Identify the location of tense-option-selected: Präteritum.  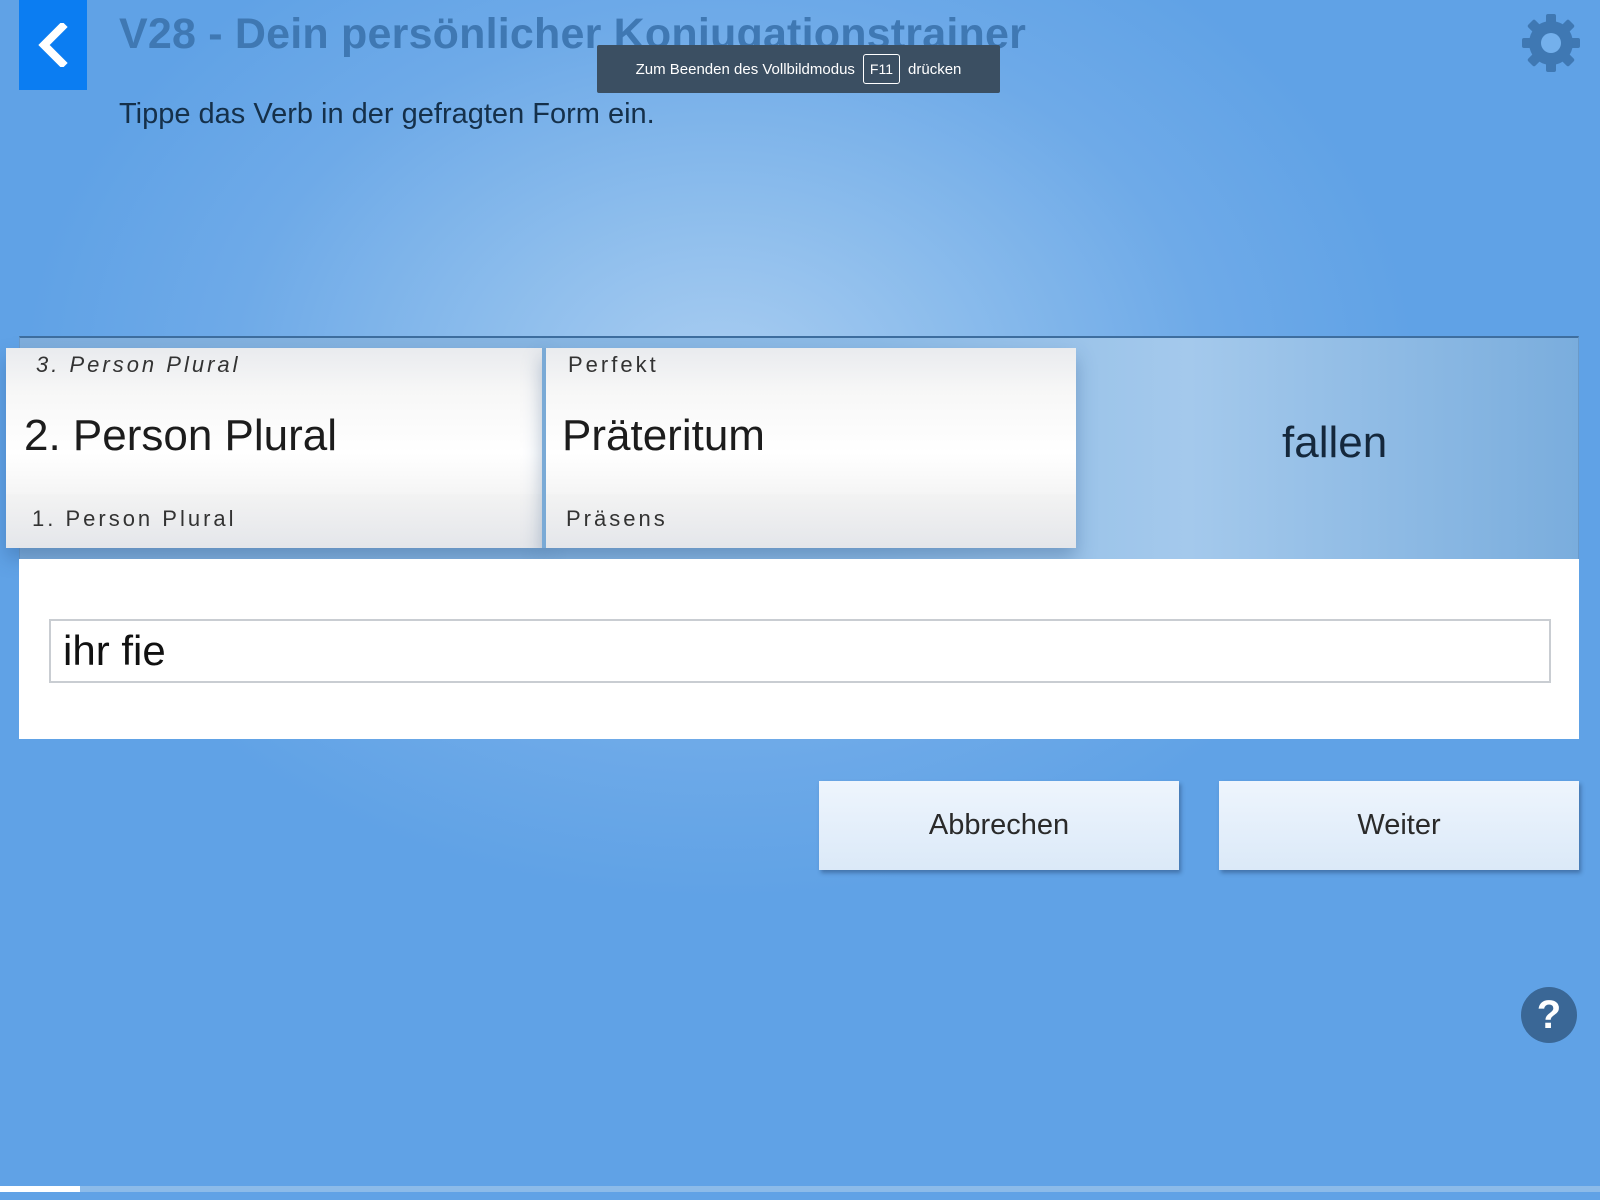
(811, 443).